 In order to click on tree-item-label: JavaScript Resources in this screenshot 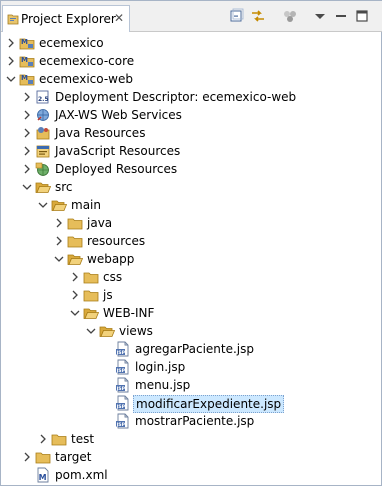, I will do `click(118, 151)`.